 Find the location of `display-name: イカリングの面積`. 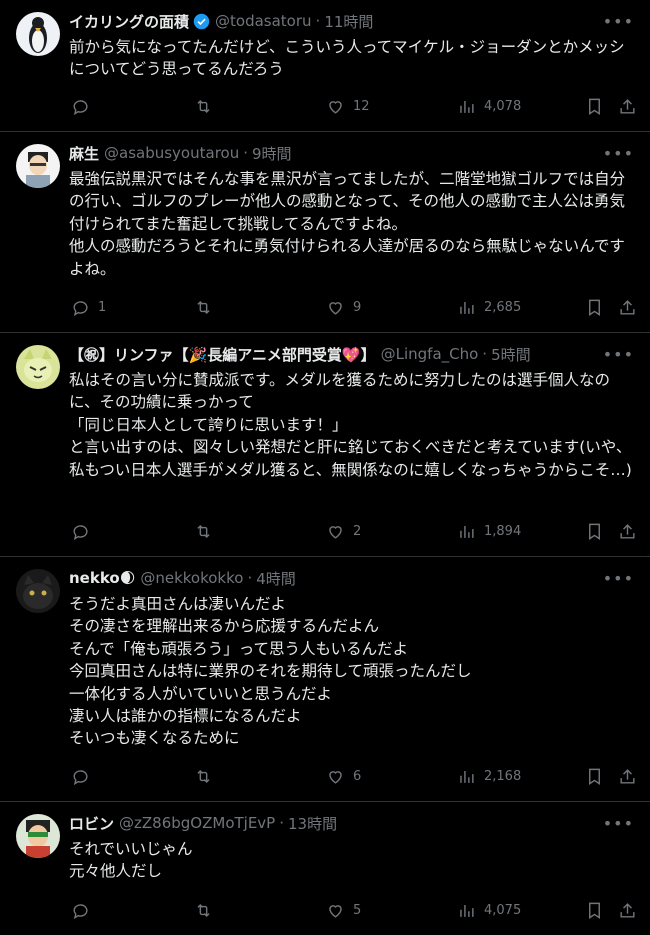

display-name: イカリングの面積 is located at coordinates (129, 21).